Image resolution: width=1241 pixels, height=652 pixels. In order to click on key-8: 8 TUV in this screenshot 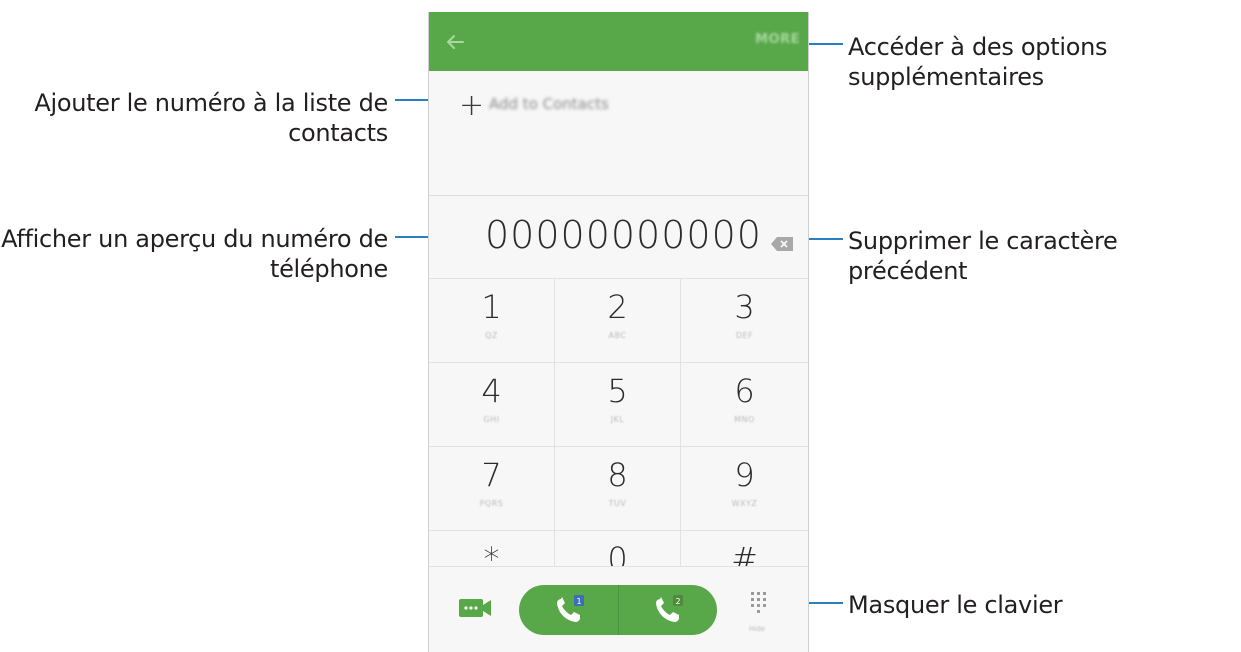, I will do `click(617, 488)`.